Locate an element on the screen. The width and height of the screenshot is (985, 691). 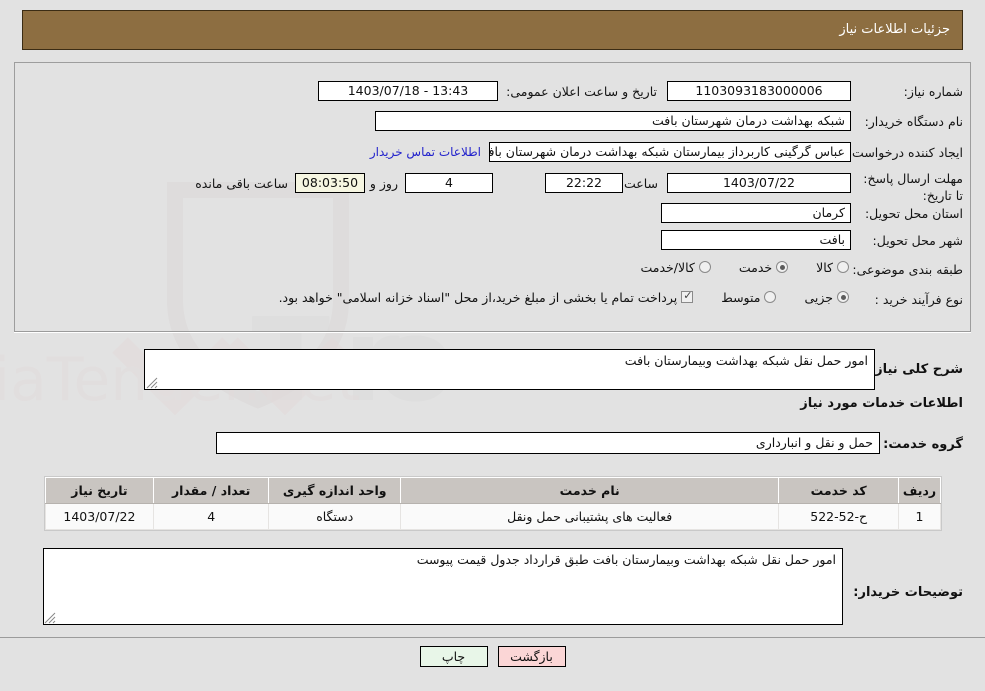
radio-process-1-label: متوسط is located at coordinates (741, 297).